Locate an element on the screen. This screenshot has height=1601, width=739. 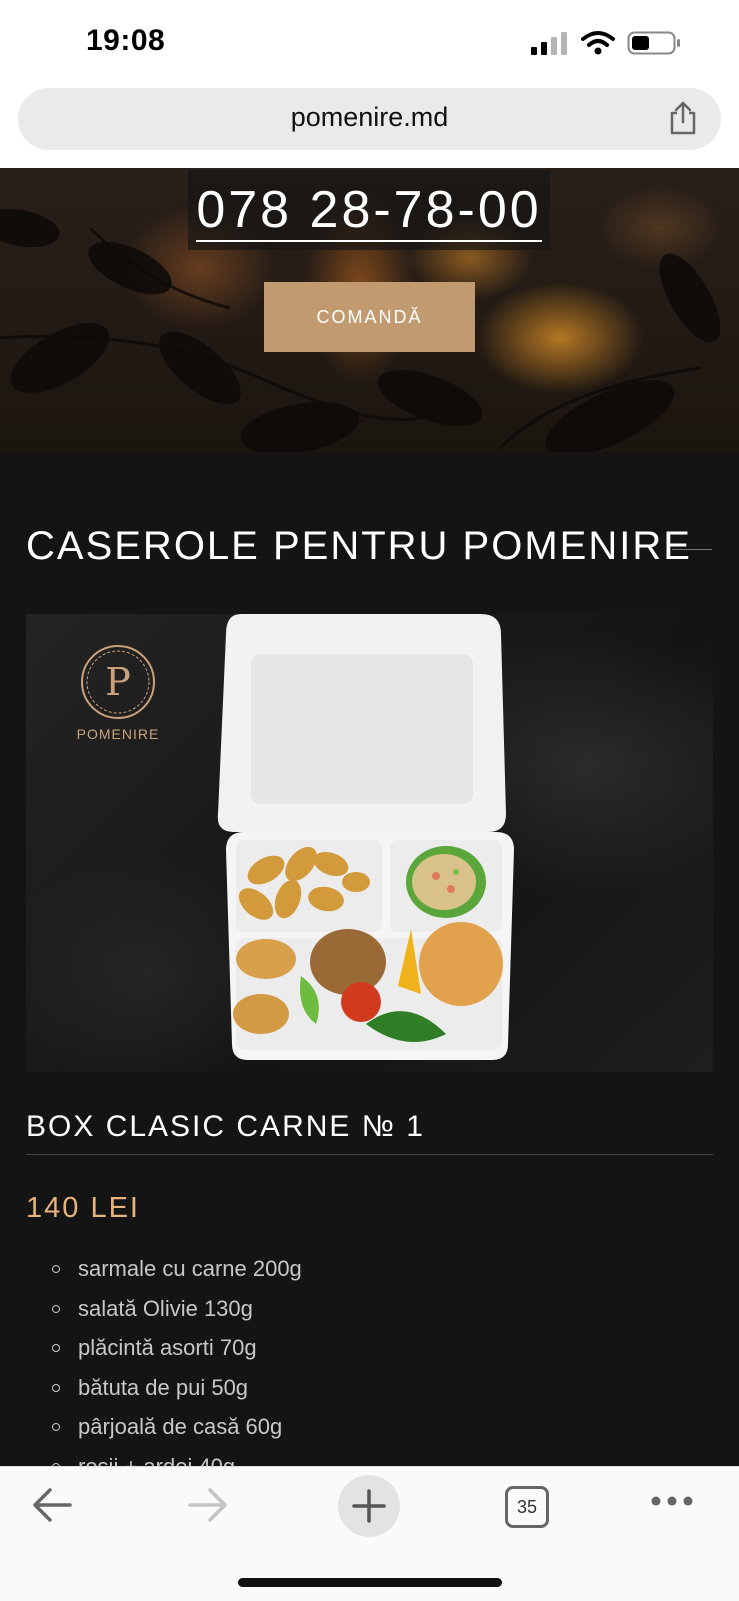
more-icon is located at coordinates (672, 1501).